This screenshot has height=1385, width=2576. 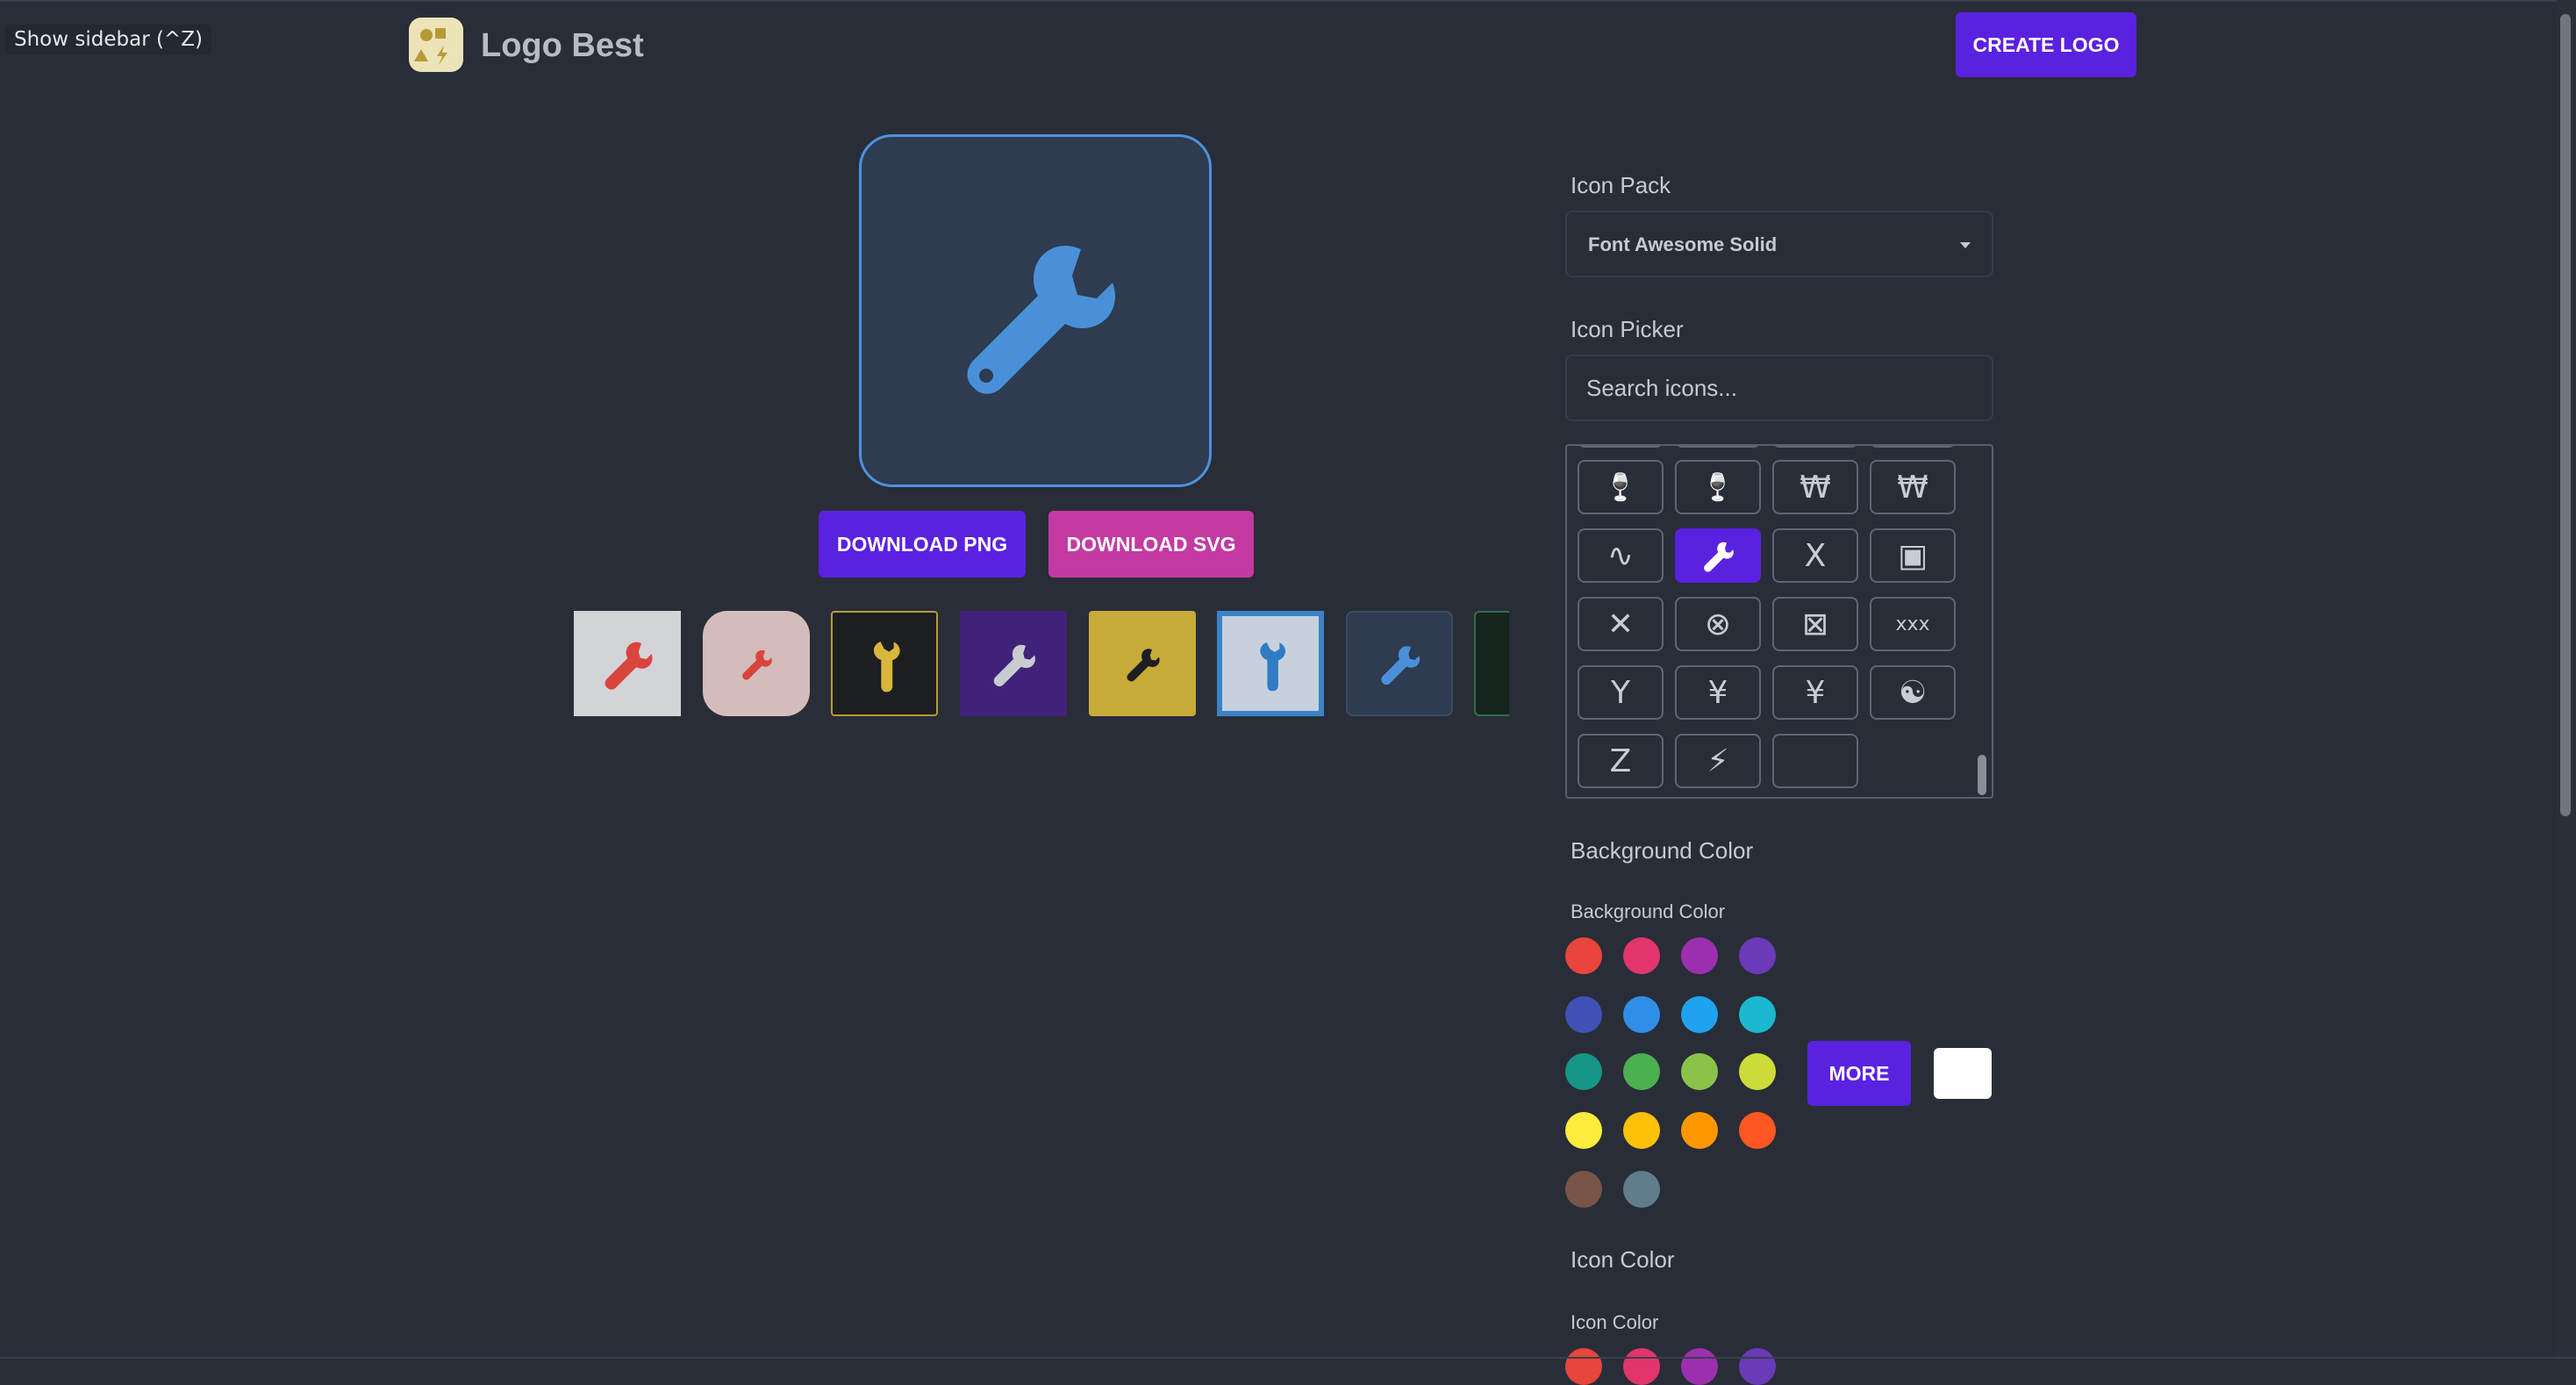 I want to click on bolt-icon: ⚡, so click(x=1718, y=761).